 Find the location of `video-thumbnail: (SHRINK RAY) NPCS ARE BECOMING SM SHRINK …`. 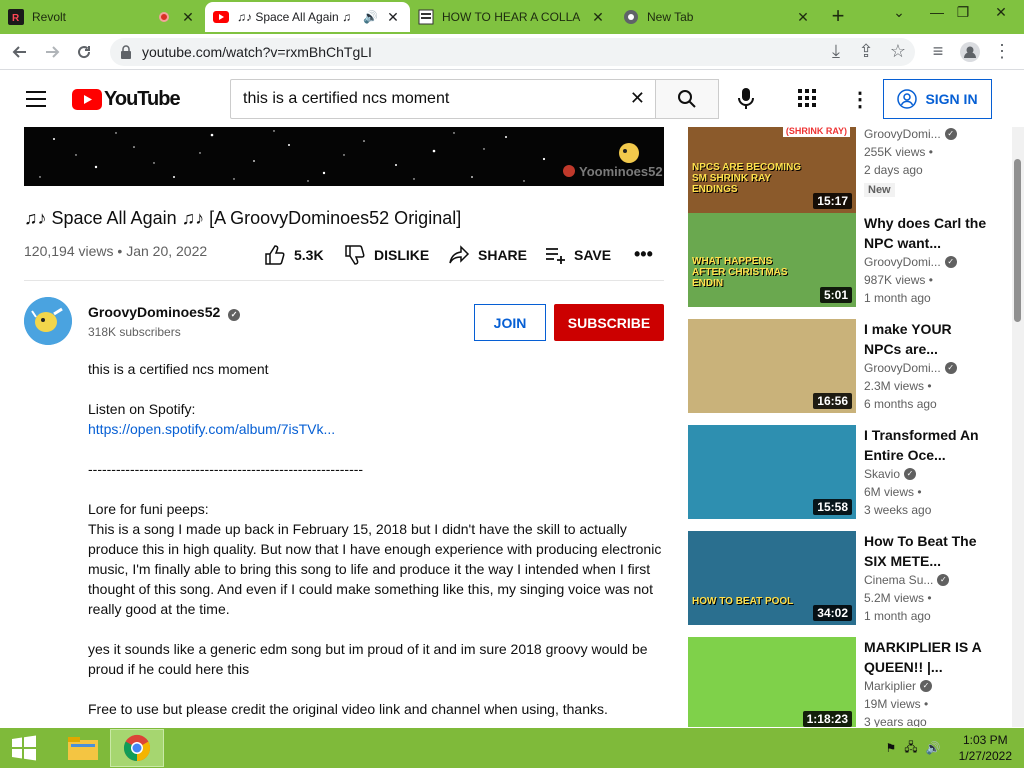

video-thumbnail: (SHRINK RAY) NPCS ARE BECOMING SM SHRINK … is located at coordinates (772, 170).